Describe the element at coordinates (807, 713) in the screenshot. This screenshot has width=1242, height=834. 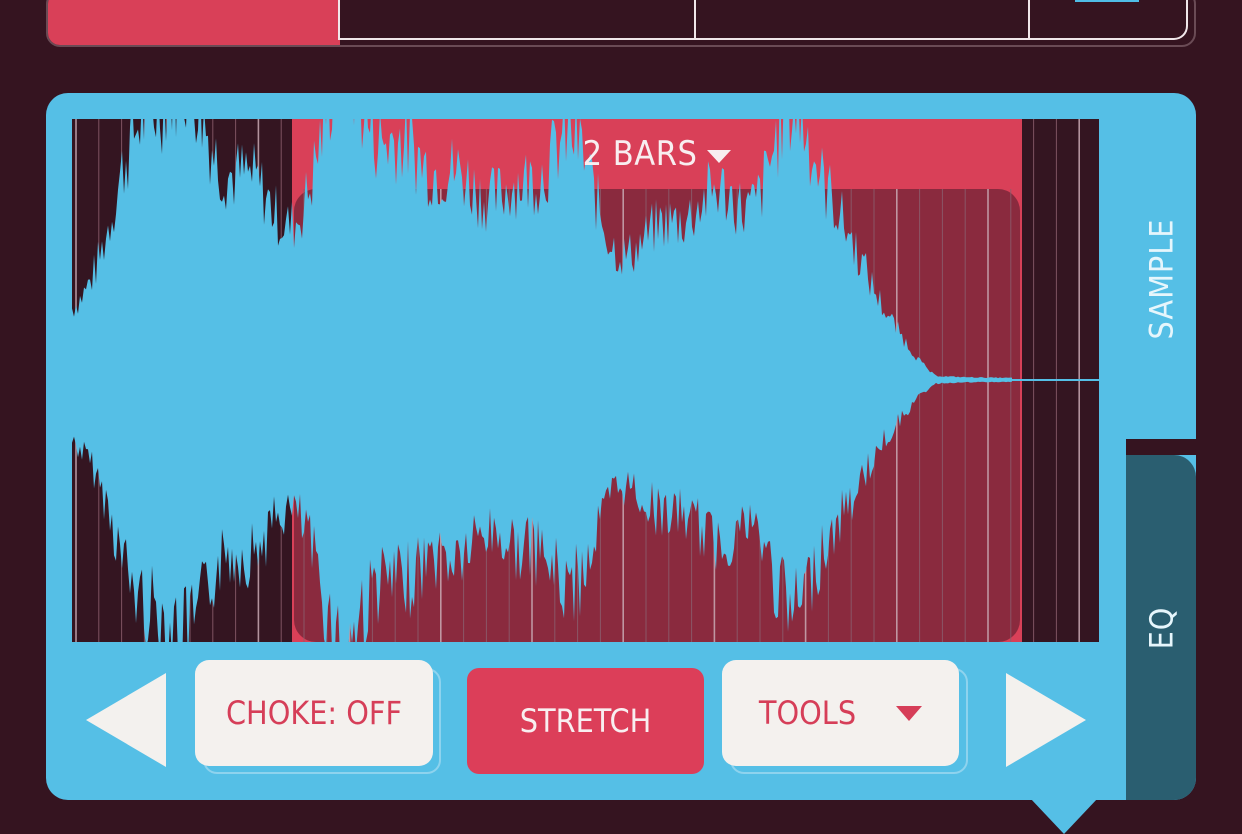
I see `tools-button-label: TOOLS` at that location.